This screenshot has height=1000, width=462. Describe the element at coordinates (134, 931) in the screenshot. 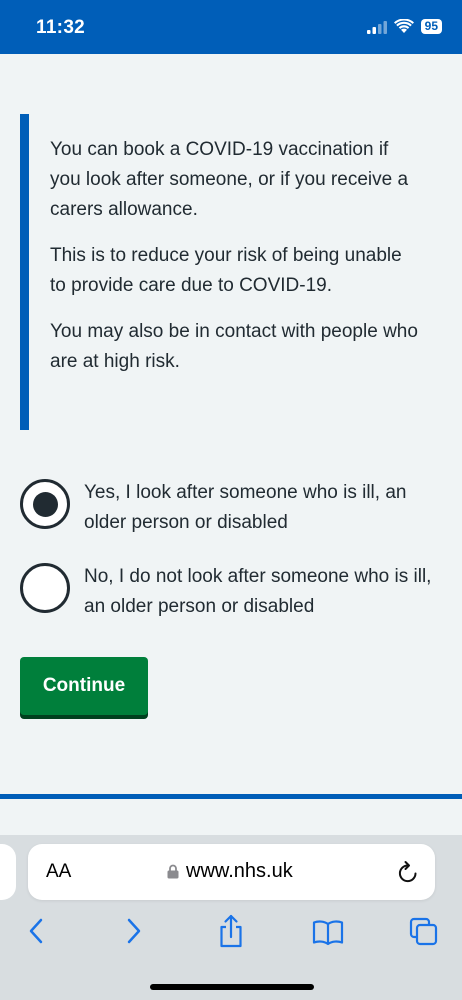

I see `forward-icon` at that location.